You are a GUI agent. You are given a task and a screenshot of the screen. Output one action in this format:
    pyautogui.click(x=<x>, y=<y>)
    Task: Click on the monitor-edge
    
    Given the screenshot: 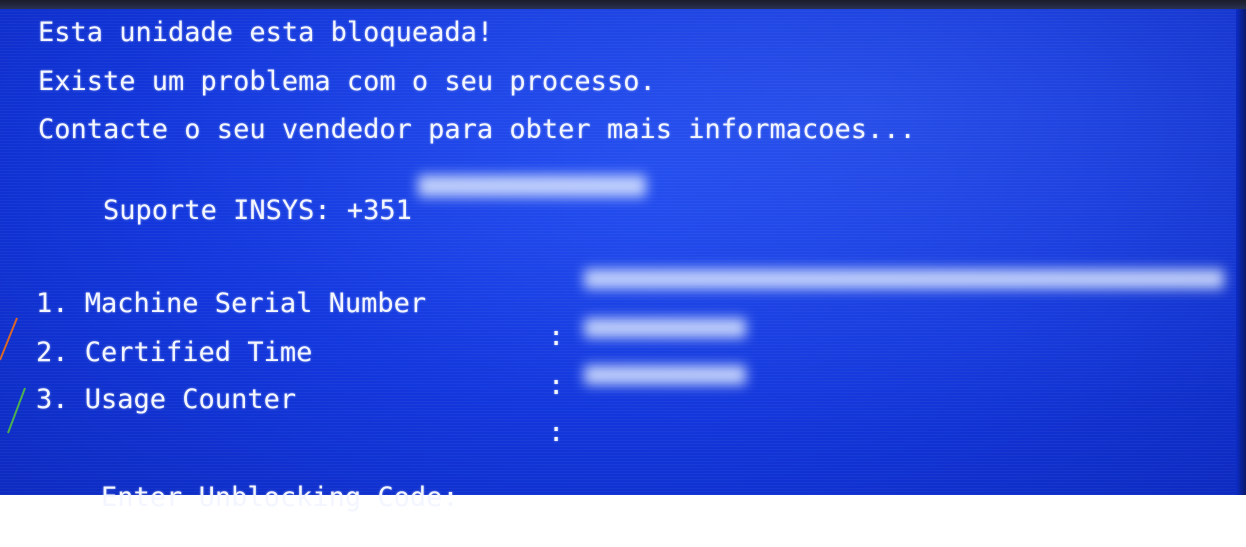 What is the action you would take?
    pyautogui.click(x=1241, y=252)
    